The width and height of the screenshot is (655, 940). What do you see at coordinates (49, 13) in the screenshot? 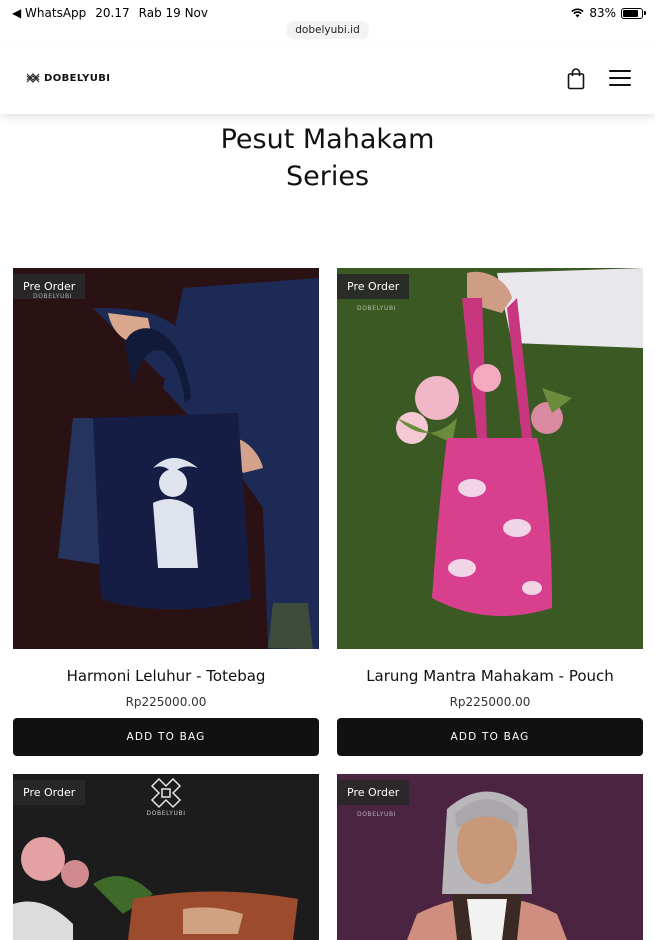
I see `back-to-app-link: ◀ WhatsApp` at bounding box center [49, 13].